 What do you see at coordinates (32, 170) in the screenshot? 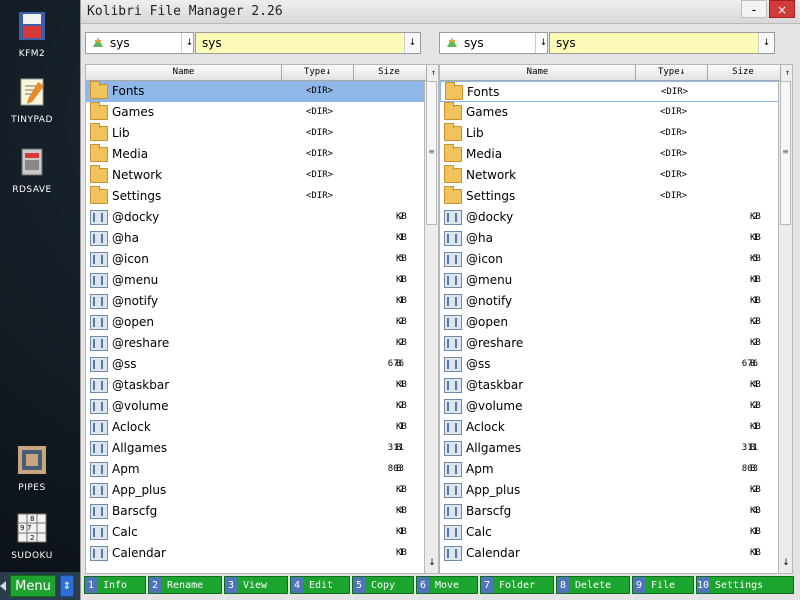
I see `desktop-icon-rdsave: RDSAVE` at bounding box center [32, 170].